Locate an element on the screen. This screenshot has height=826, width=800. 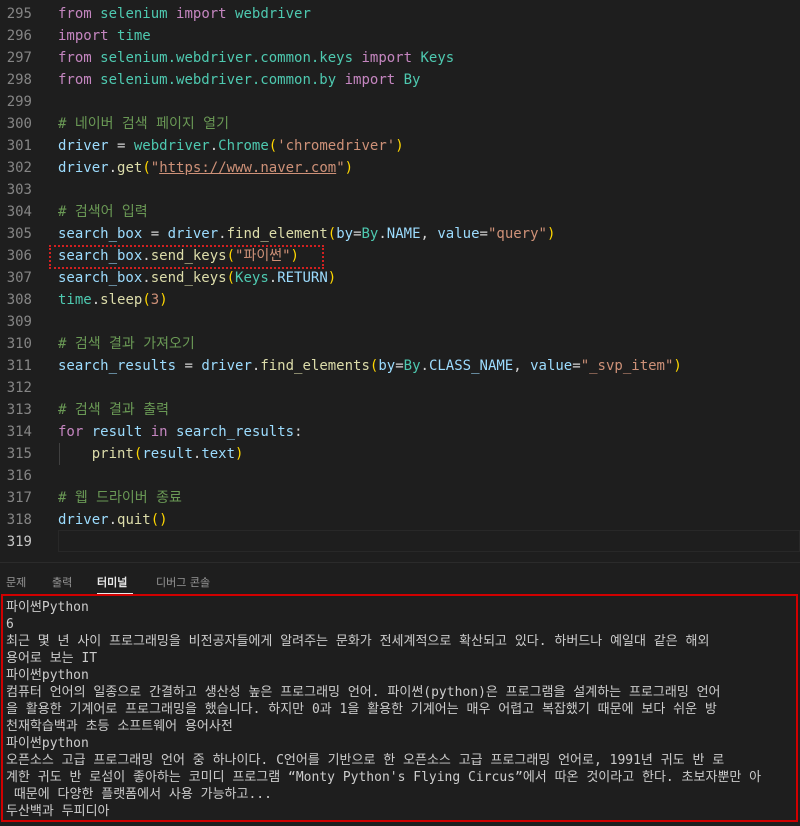
line-number: 296 is located at coordinates (19, 36).